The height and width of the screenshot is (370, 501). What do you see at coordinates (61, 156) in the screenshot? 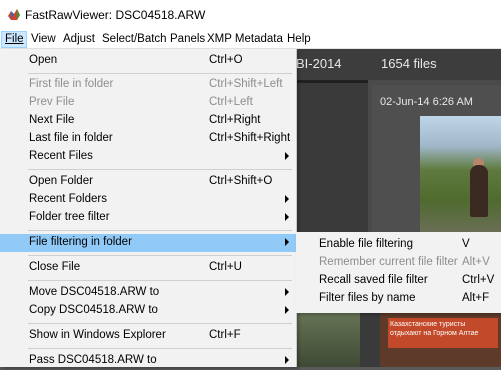
I see `menu-item-label: Recent Files` at bounding box center [61, 156].